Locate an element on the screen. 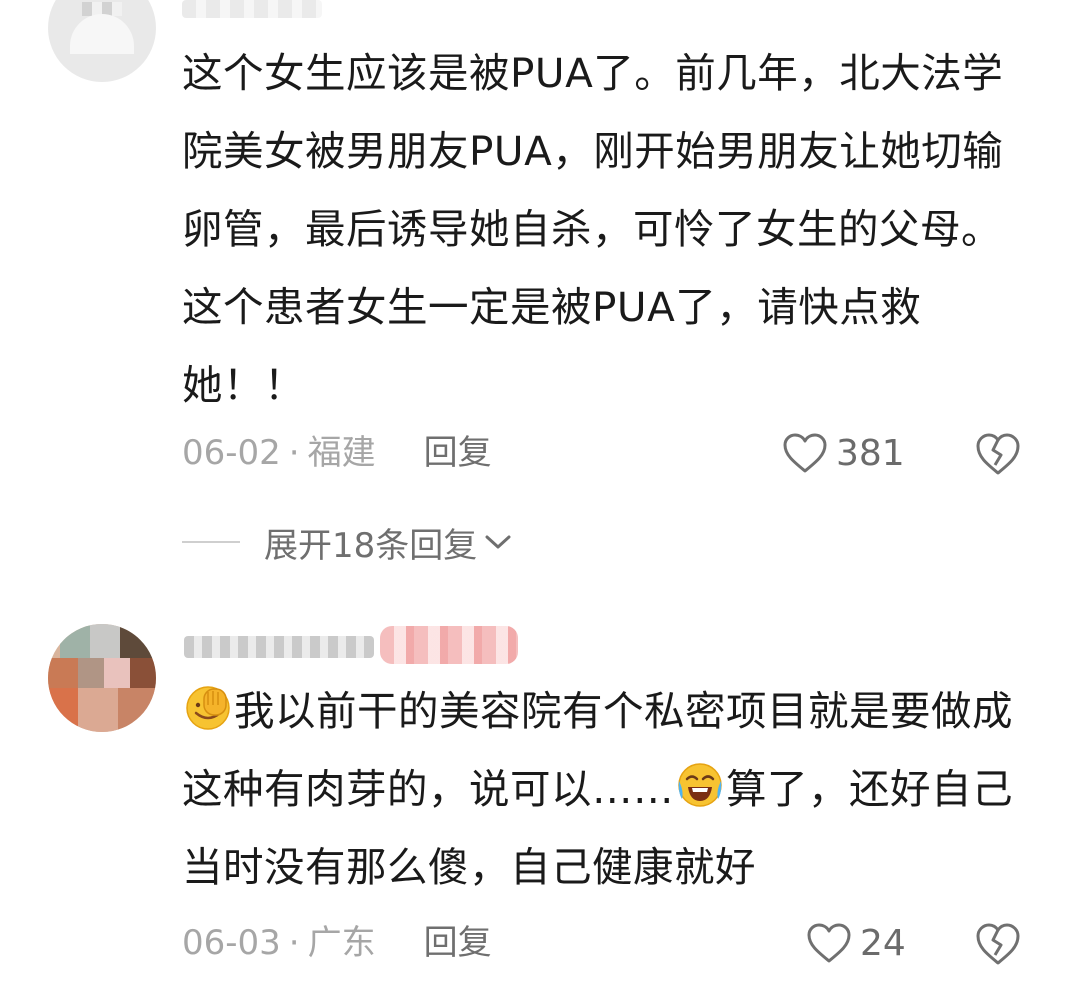  like-button: 24 is located at coordinates (856, 943).